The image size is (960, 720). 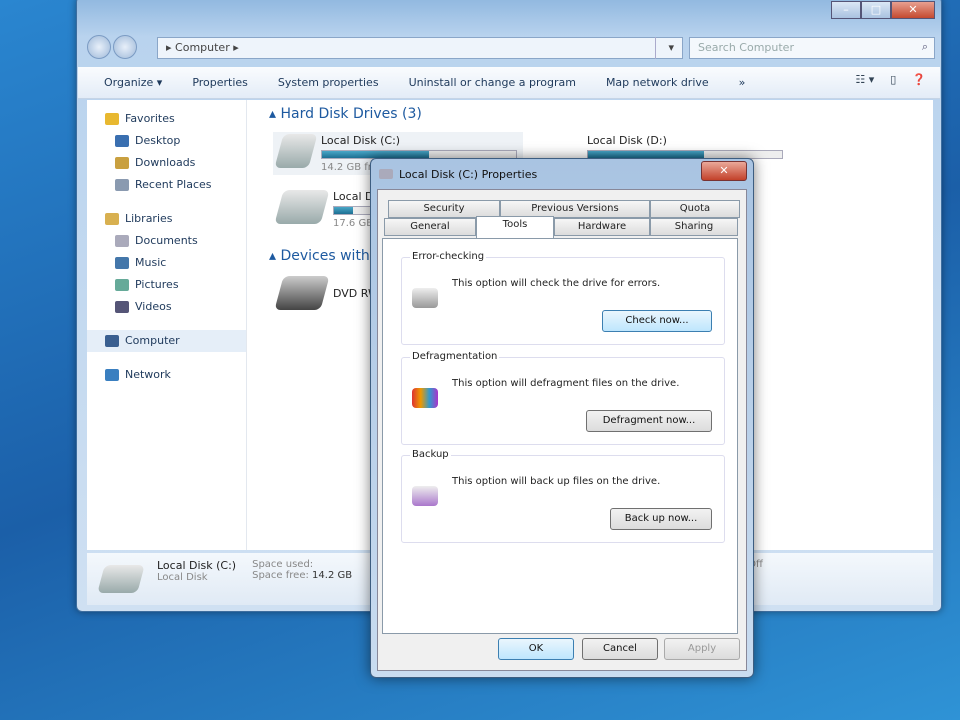 I want to click on nav-item-favorites: Favorites, so click(x=166, y=119).